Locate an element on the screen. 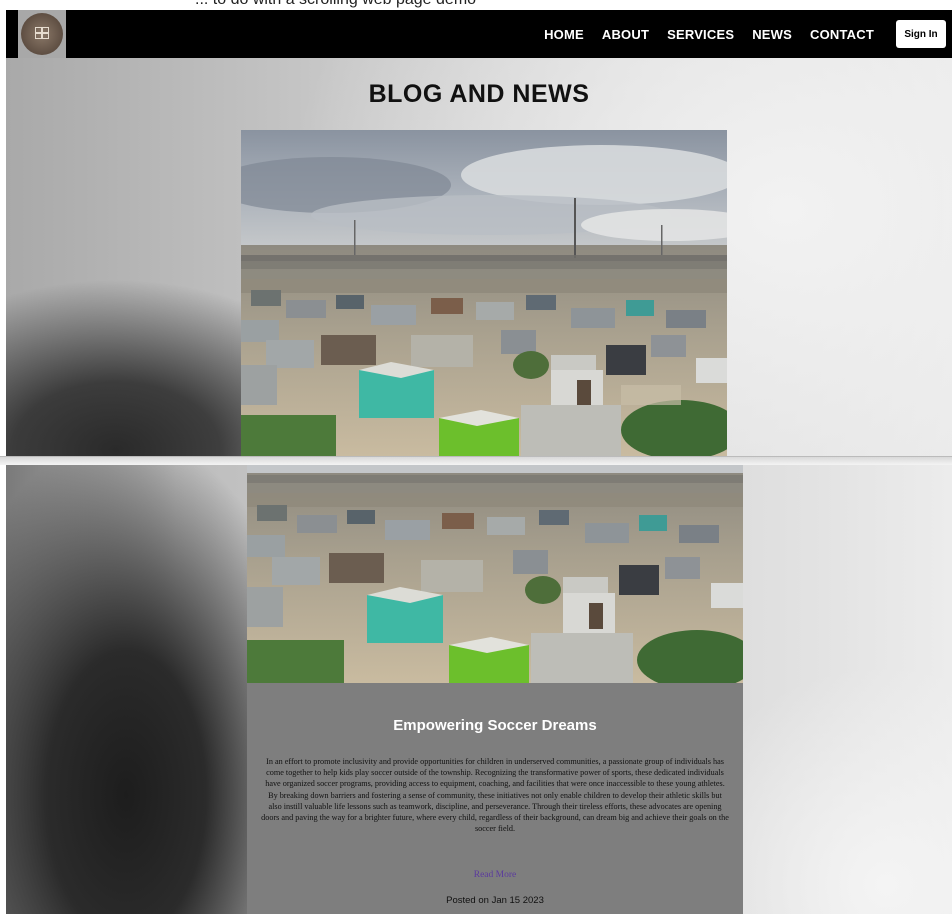 The width and height of the screenshot is (952, 914). post-image-scrolled is located at coordinates (495, 574).